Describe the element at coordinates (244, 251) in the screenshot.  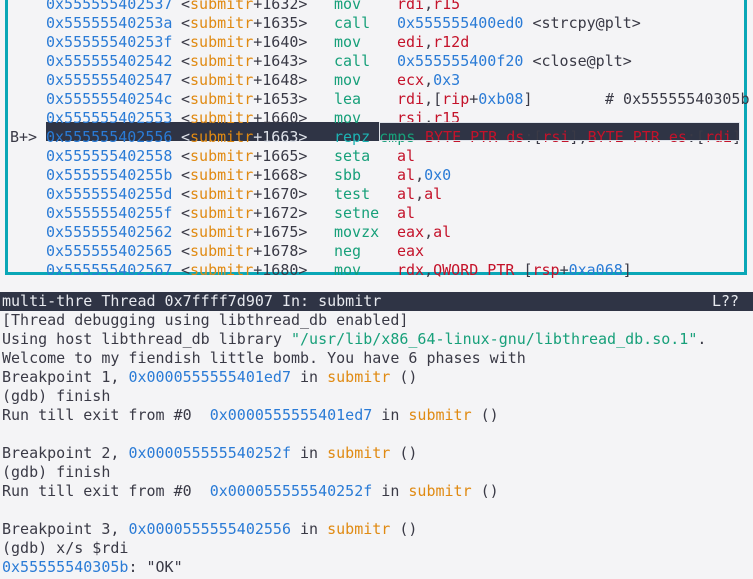
I see `function-offset: <submitr+1678>` at that location.